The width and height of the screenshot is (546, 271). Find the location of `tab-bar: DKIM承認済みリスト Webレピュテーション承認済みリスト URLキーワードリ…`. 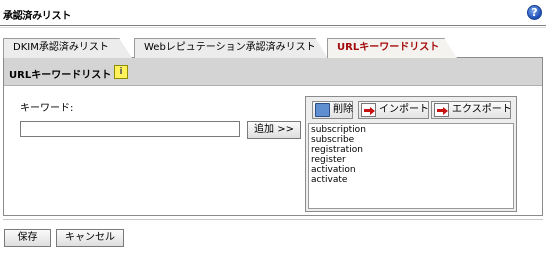

tab-bar: DKIM承認済みリスト Webレピュテーション承認済みリスト URLキーワードリ… is located at coordinates (273, 48).